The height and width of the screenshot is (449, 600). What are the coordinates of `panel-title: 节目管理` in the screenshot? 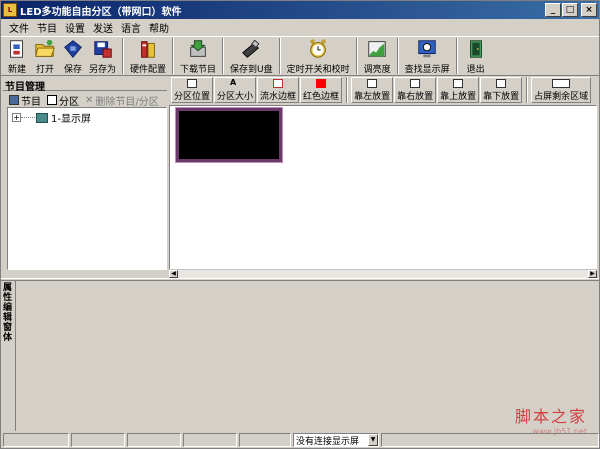 It's located at (85, 85).